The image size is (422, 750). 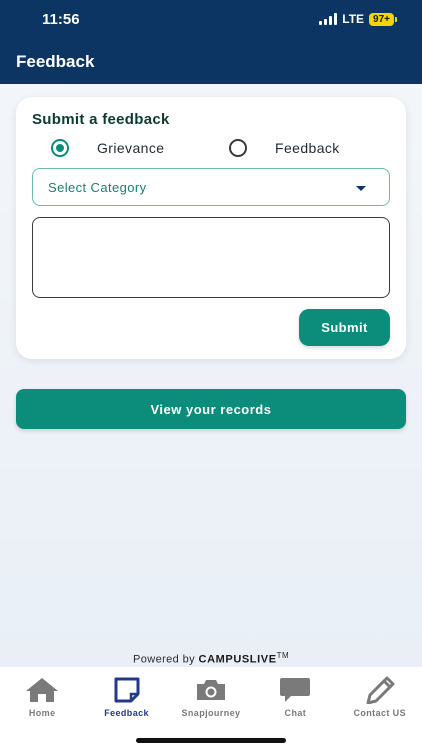 What do you see at coordinates (383, 19) in the screenshot?
I see `battery-icon: 97+` at bounding box center [383, 19].